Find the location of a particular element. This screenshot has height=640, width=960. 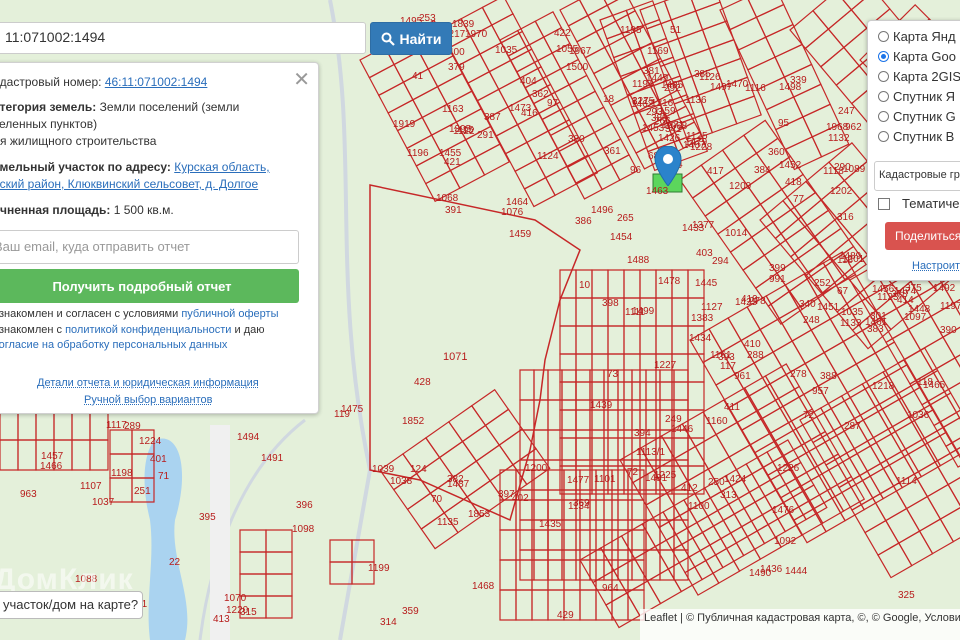

address-link-1: Курская область, is located at coordinates (221, 167).